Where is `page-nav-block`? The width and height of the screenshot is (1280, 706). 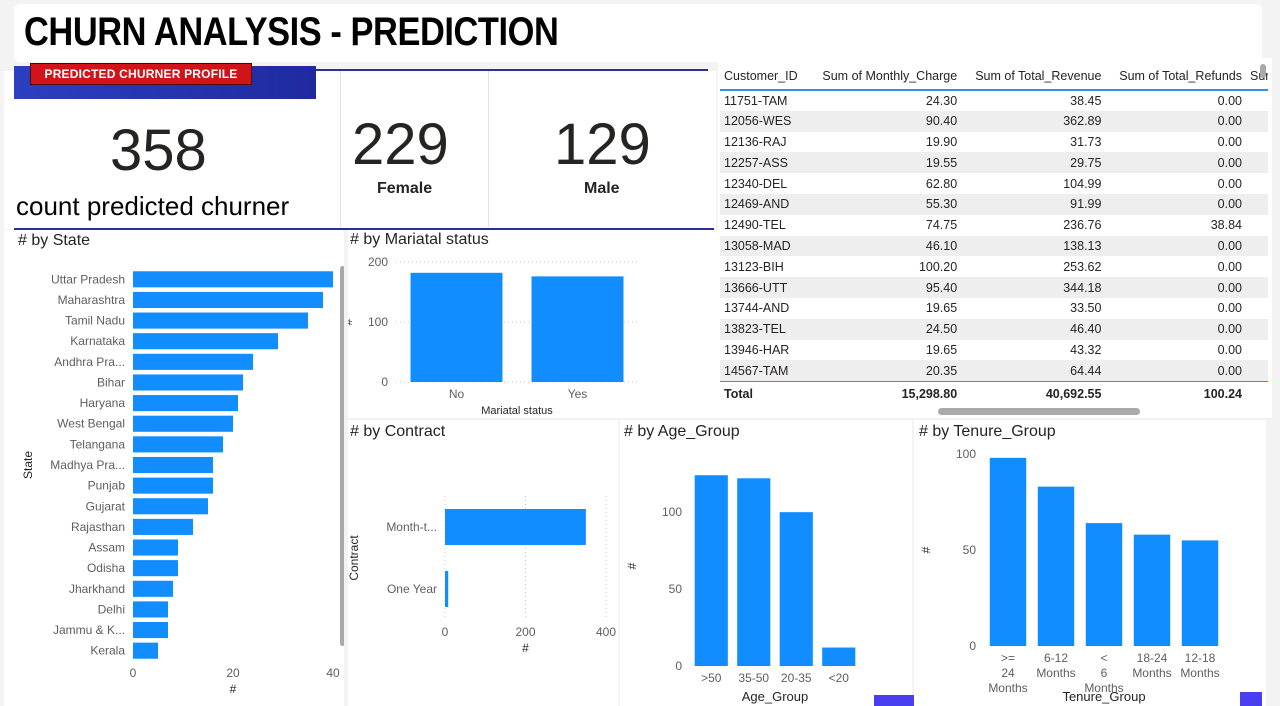 page-nav-block is located at coordinates (1251, 699).